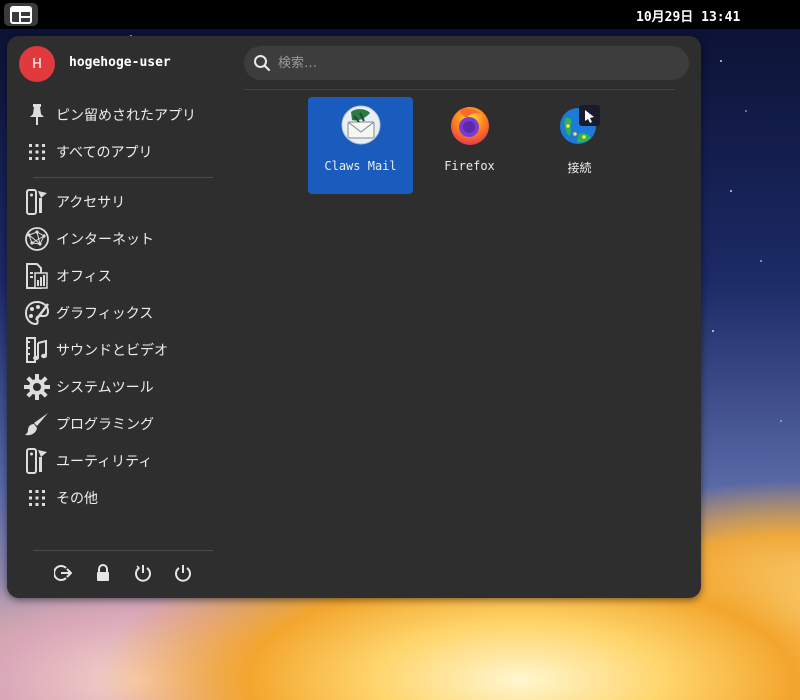 Image resolution: width=800 pixels, height=700 pixels. I want to click on app-label: Claws Mail, so click(360, 166).